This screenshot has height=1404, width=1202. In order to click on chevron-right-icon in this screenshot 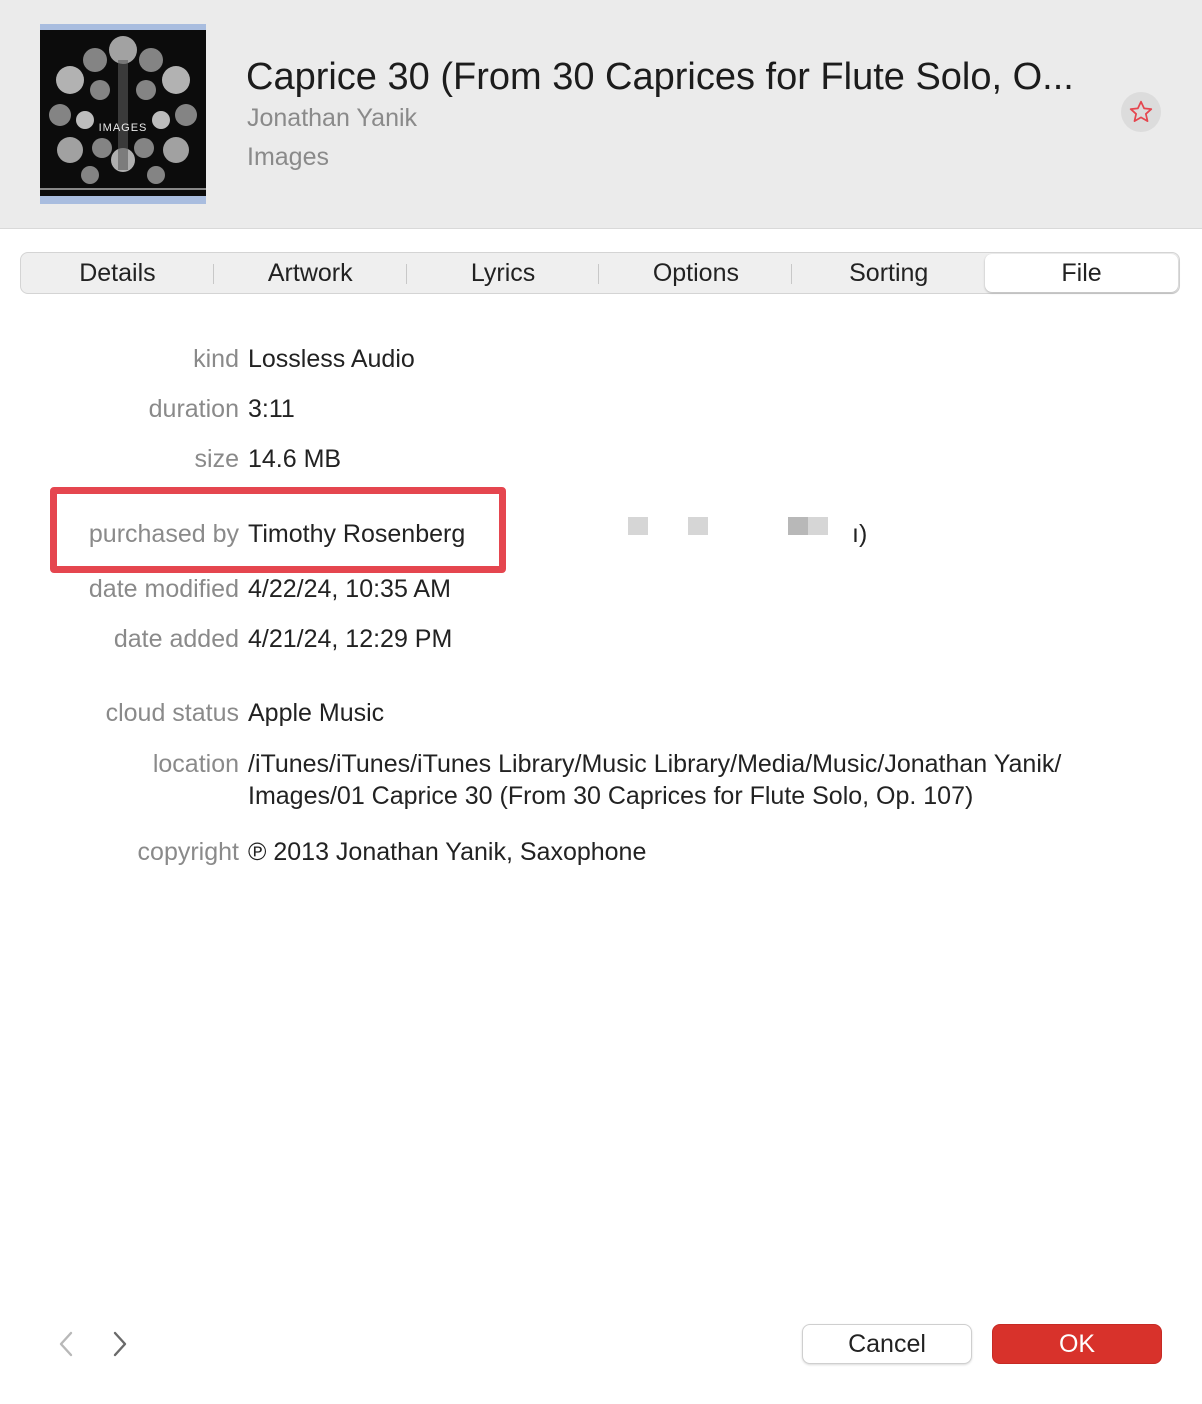, I will do `click(120, 1344)`.